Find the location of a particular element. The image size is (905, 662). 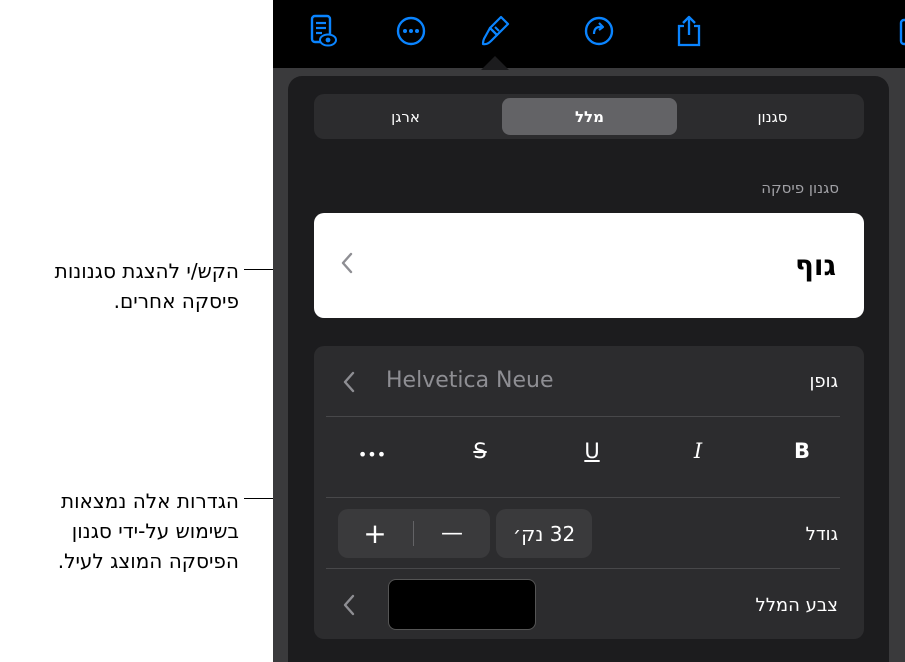

stepper-separator is located at coordinates (413, 533).